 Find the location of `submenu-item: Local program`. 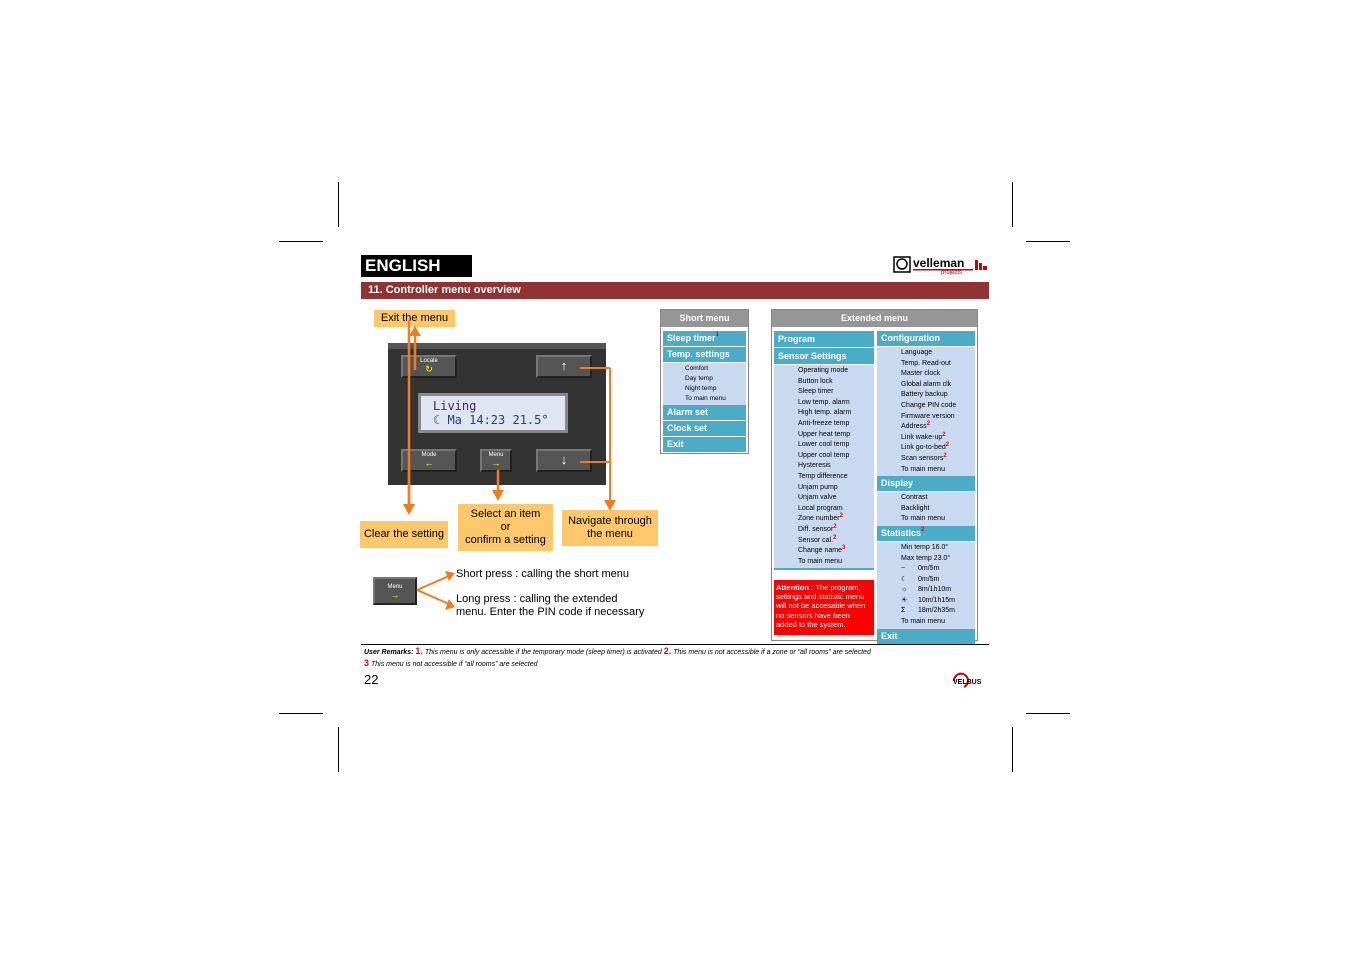

submenu-item: Local program is located at coordinates (836, 509).